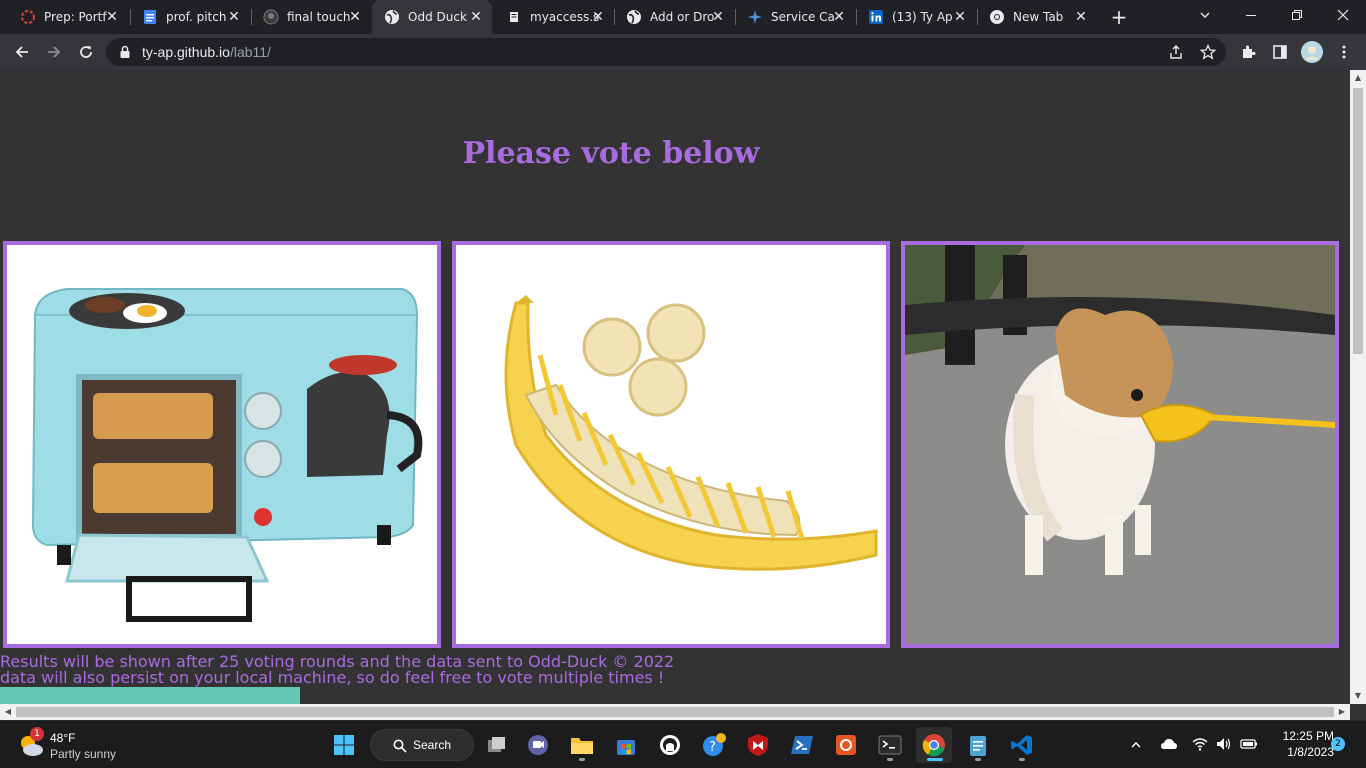  I want to click on tab-odd-duck: Odd Duck ✕, so click(432, 17).